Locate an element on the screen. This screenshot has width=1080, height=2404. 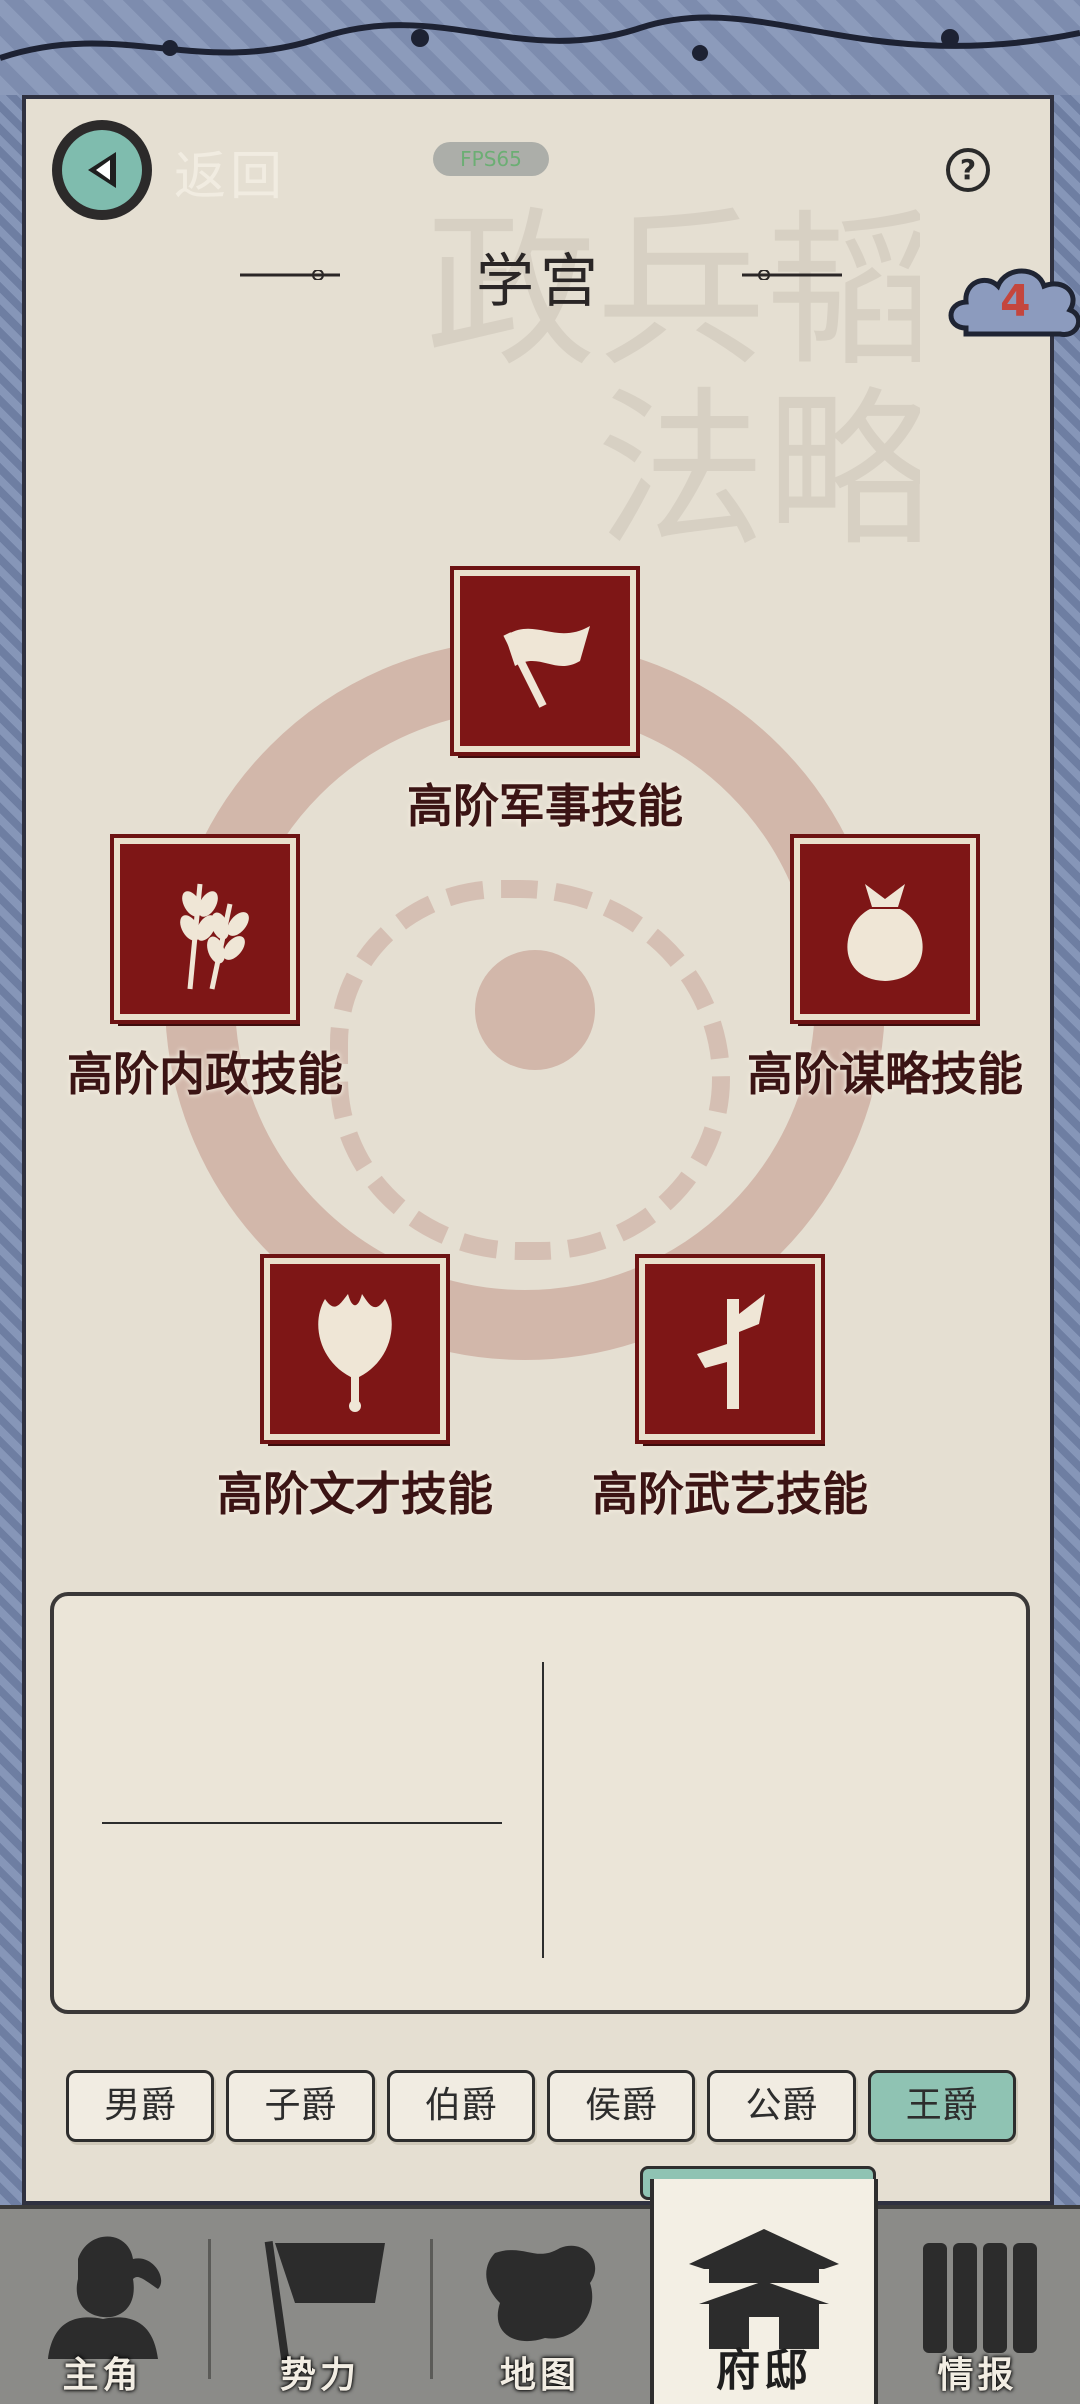
vine-pattern is located at coordinates (540, 37).